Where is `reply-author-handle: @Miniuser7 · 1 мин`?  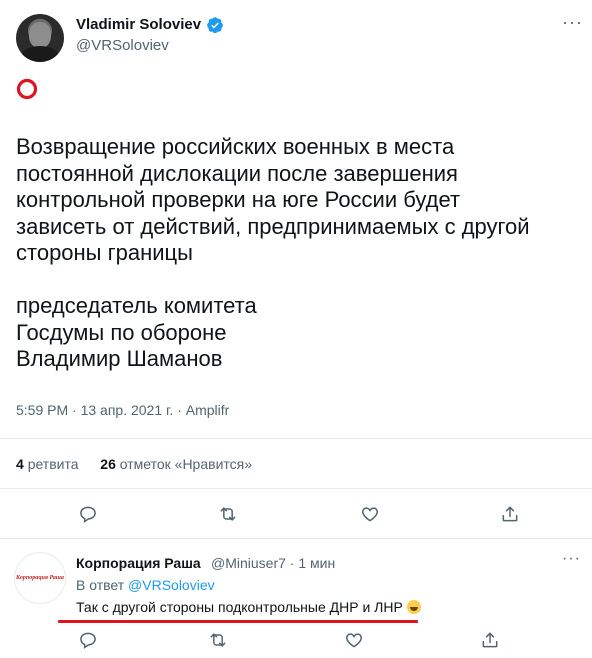
reply-author-handle: @Miniuser7 · 1 мин is located at coordinates (273, 563).